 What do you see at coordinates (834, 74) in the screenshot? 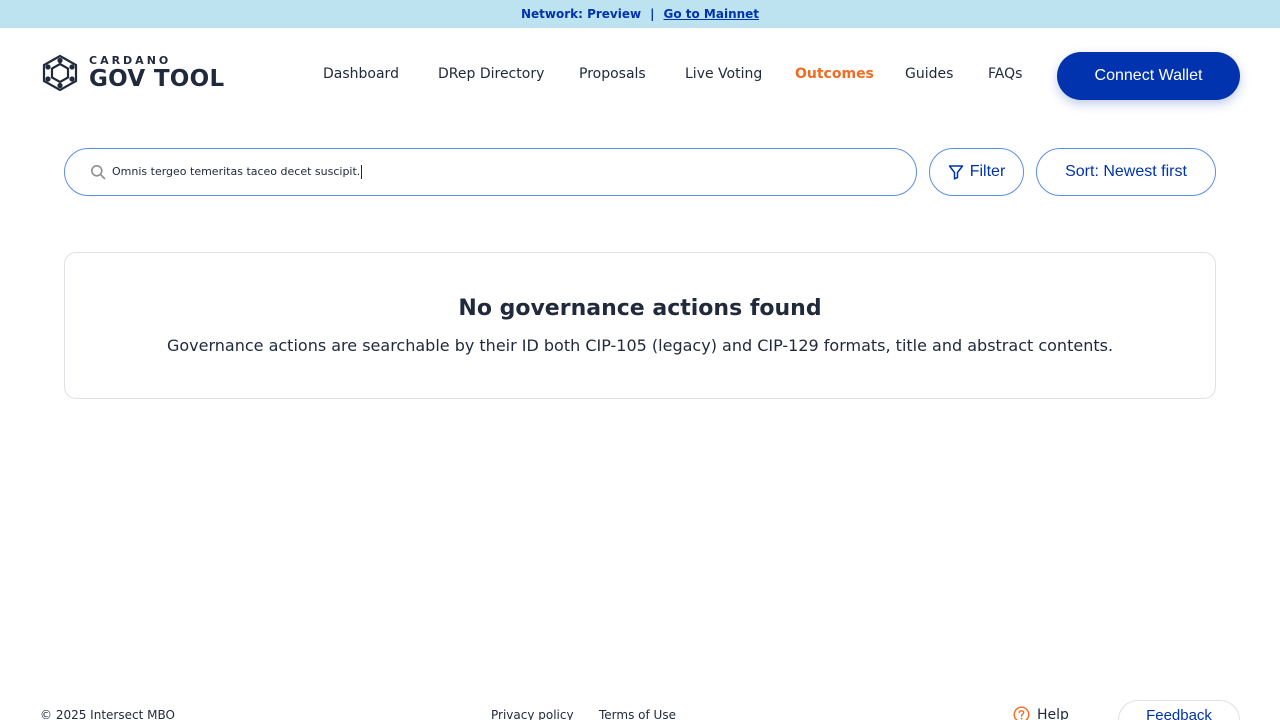
I see `nav-outcomes: Outcomes` at bounding box center [834, 74].